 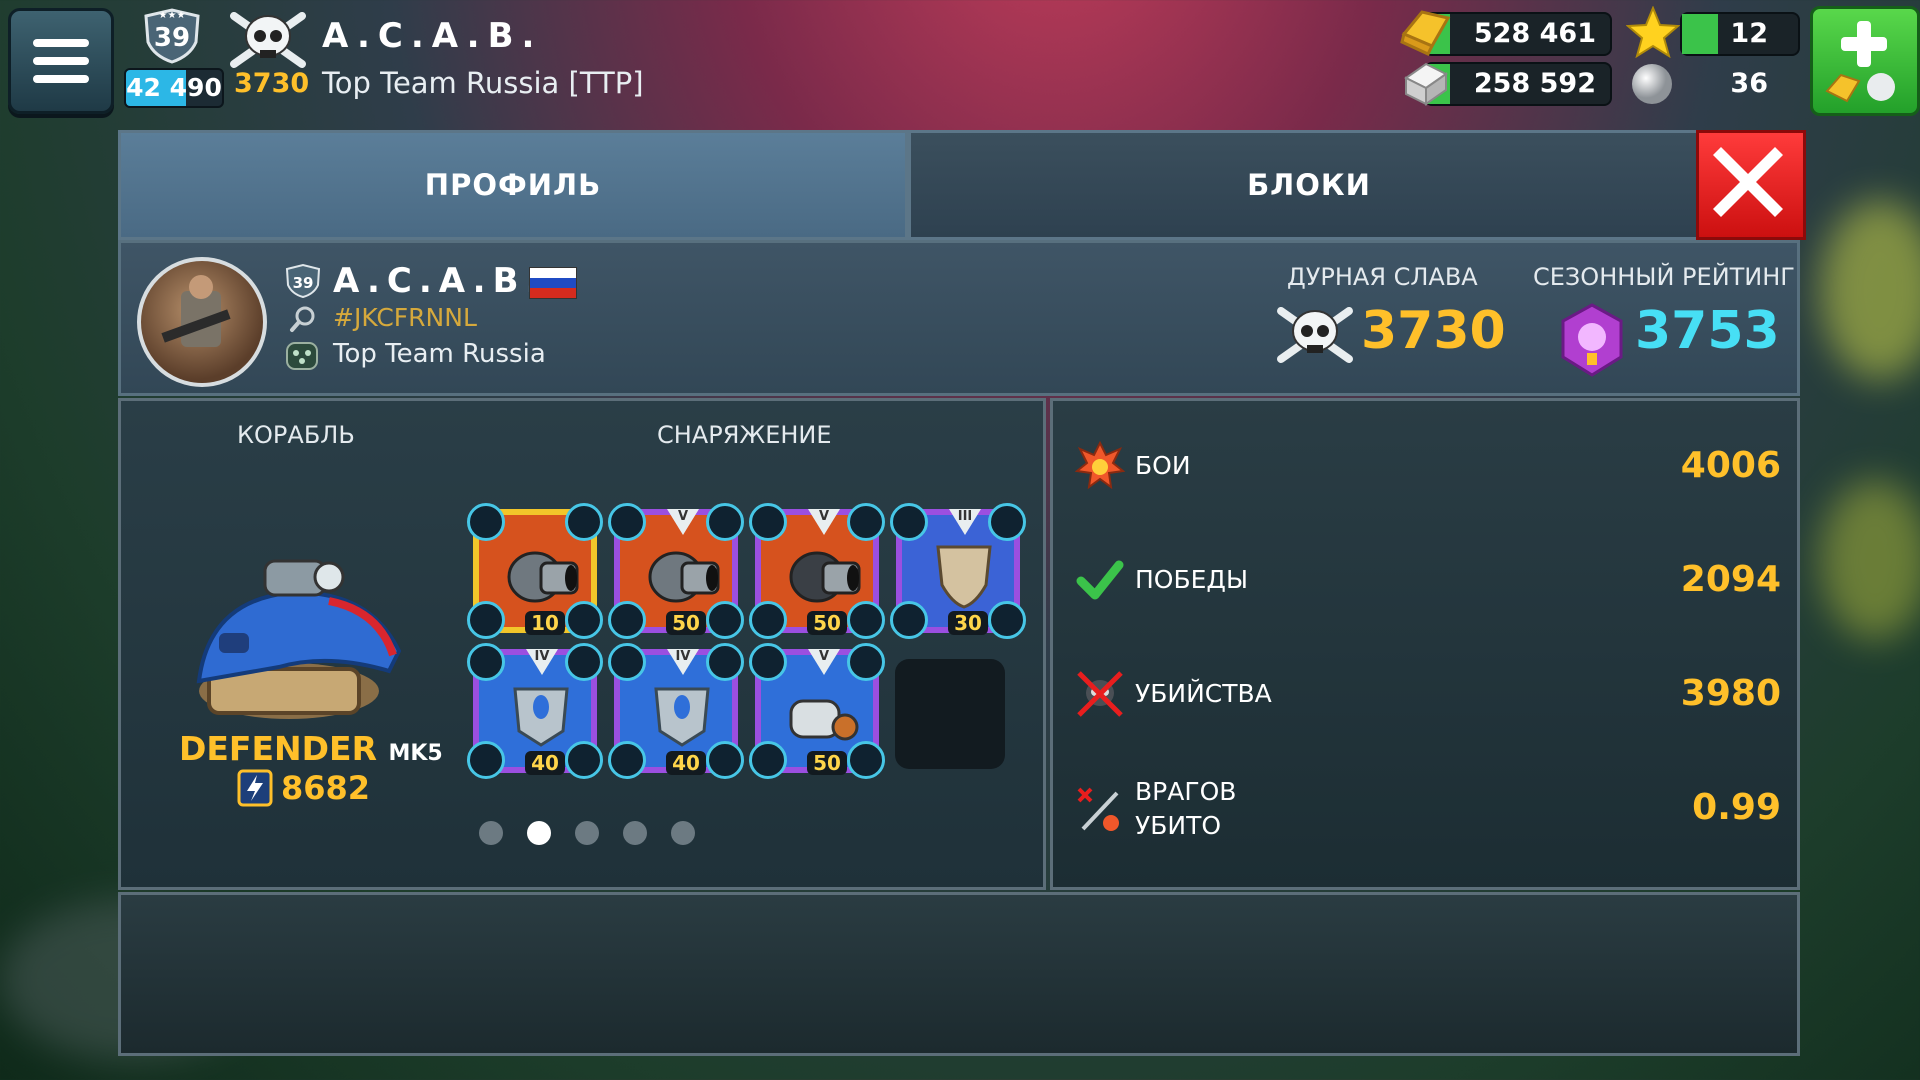 What do you see at coordinates (1736, 807) in the screenshot?
I see `stat-kd-value: 0.99` at bounding box center [1736, 807].